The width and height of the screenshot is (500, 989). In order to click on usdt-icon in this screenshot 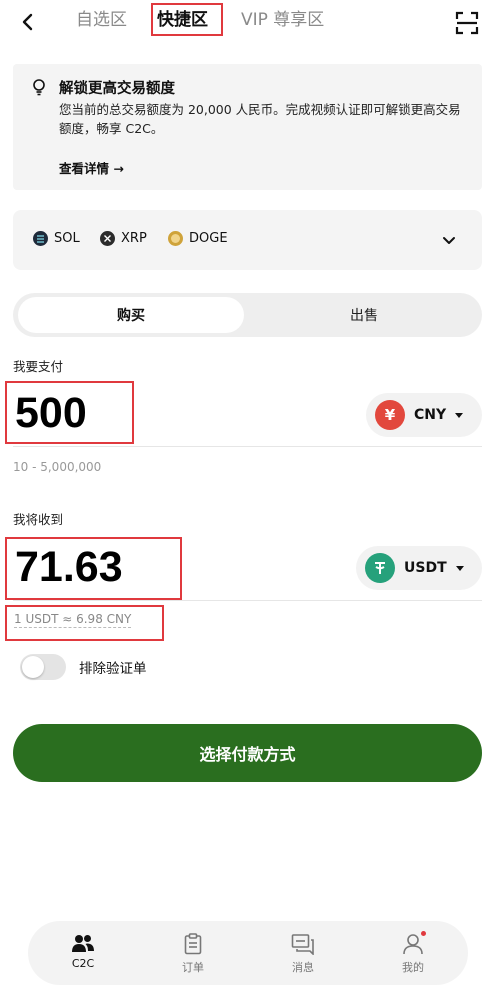, I will do `click(380, 568)`.